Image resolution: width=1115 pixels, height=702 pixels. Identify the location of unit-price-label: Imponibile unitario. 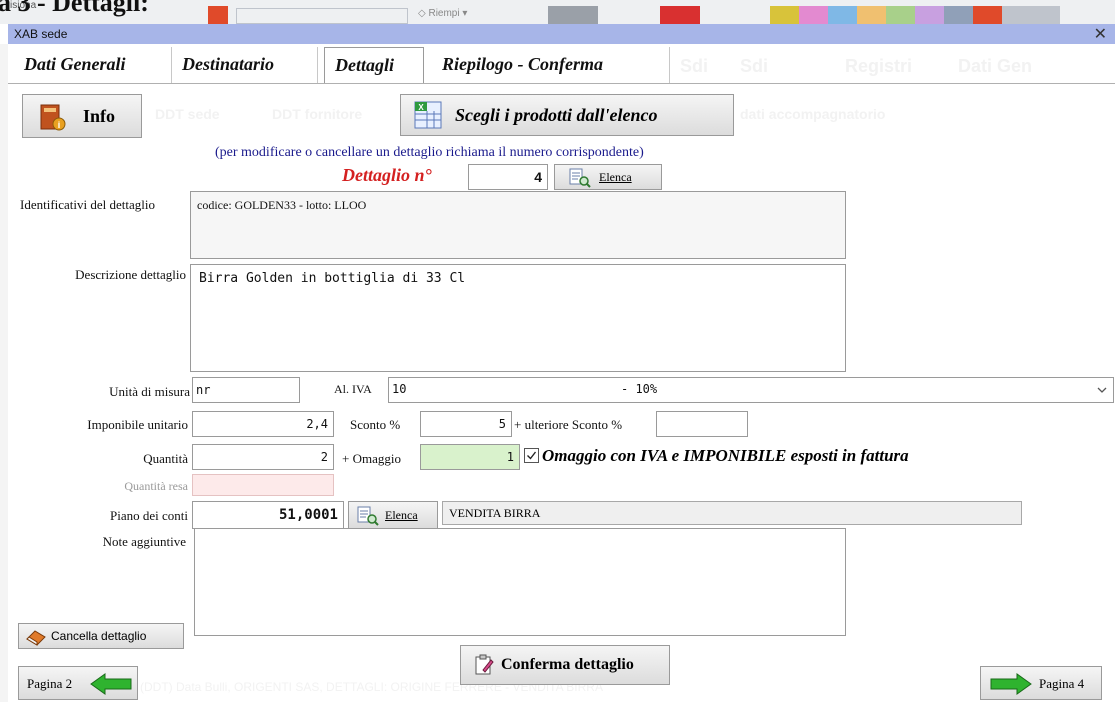
(137, 424).